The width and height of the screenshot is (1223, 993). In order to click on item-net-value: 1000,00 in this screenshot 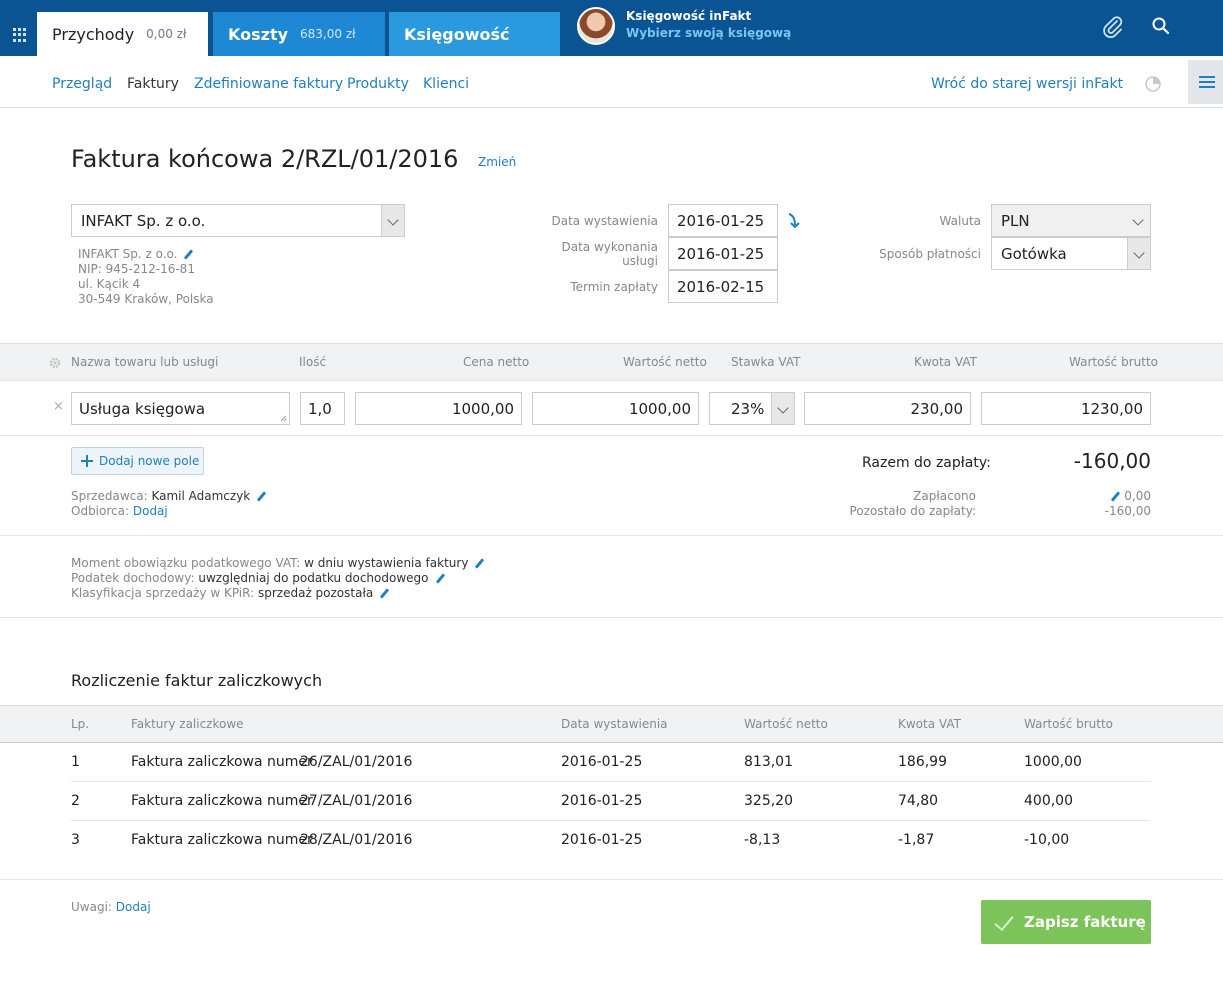, I will do `click(659, 409)`.